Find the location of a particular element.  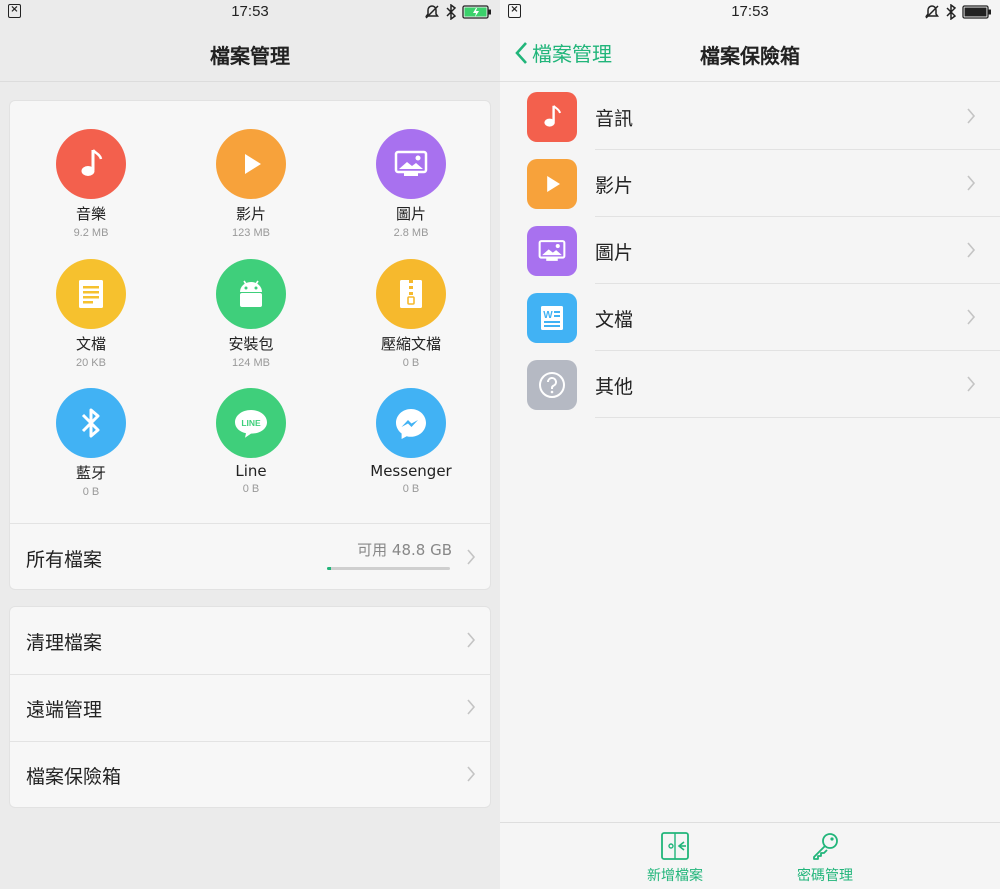

navigation-bar: 檔案管理 檔案保險箱 is located at coordinates (750, 53).